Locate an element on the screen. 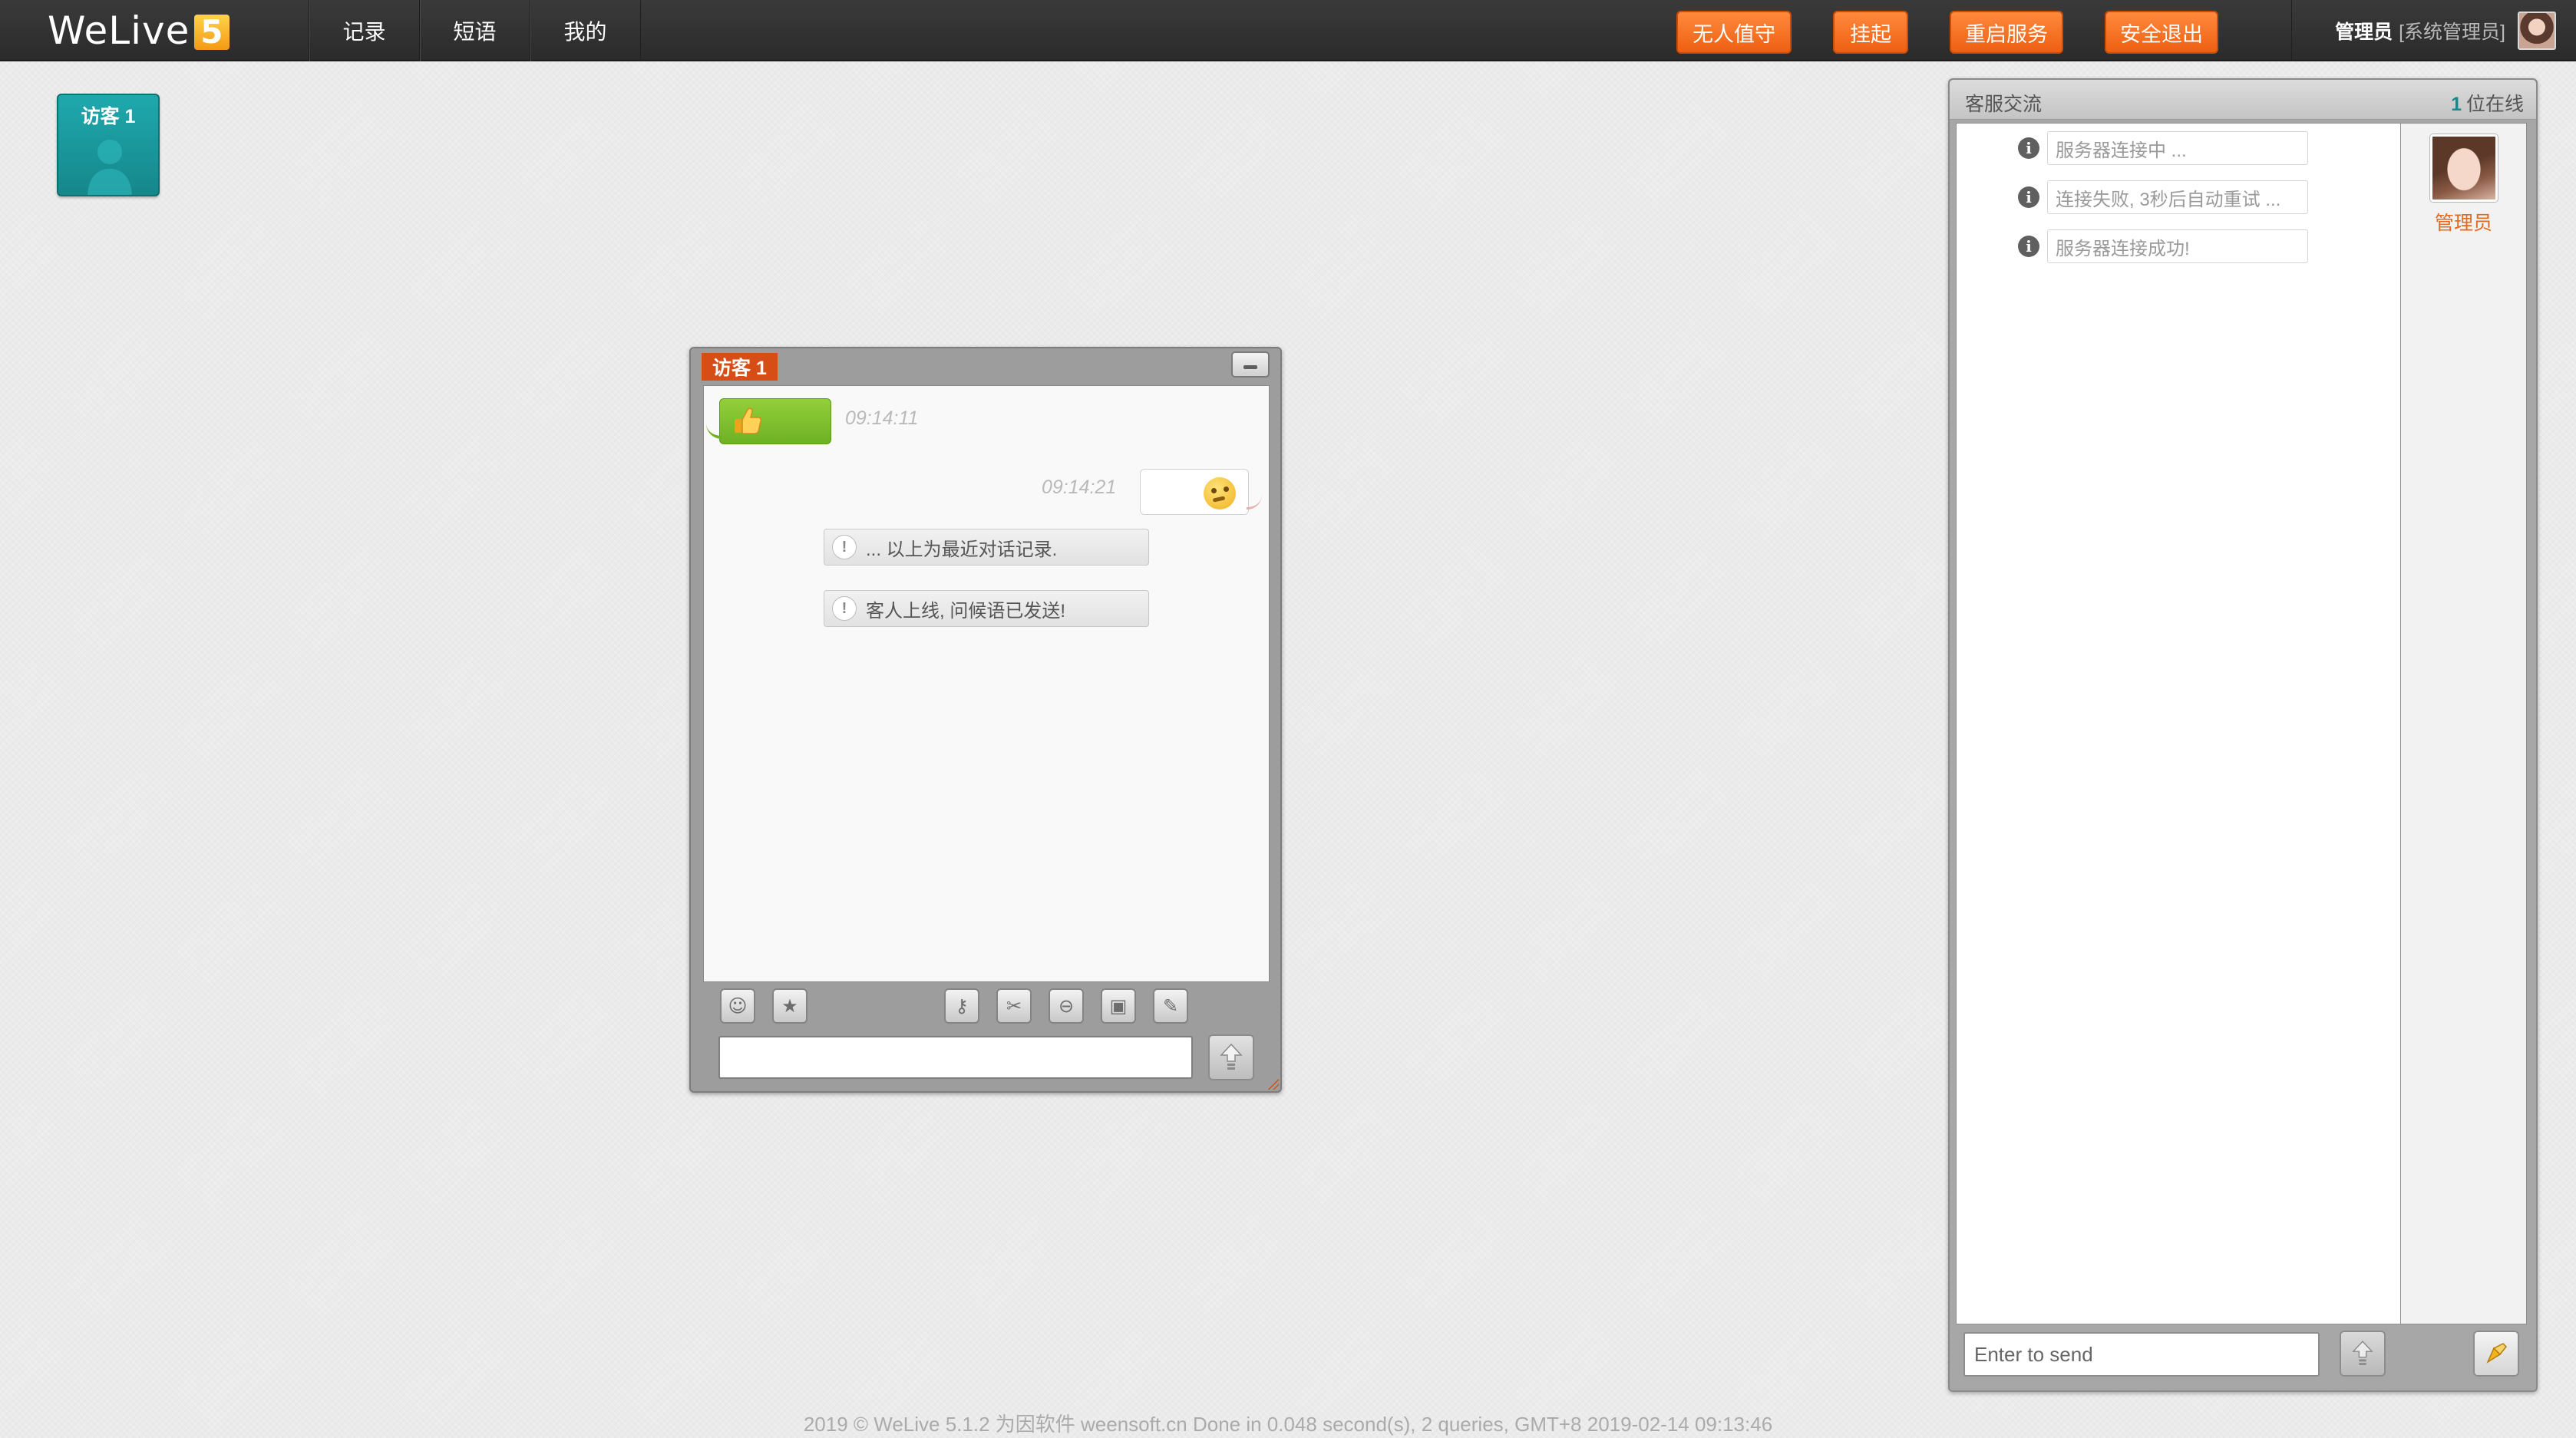 This screenshot has height=1438, width=2576. star-icon: ★ is located at coordinates (789, 1006).